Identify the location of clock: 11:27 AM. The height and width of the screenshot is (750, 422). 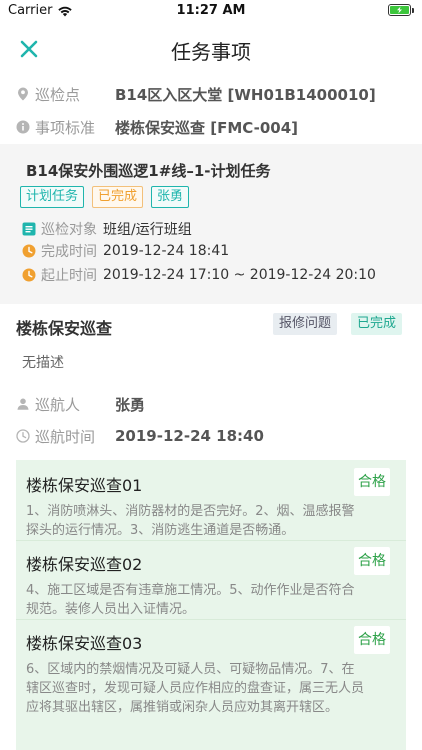
(211, 10).